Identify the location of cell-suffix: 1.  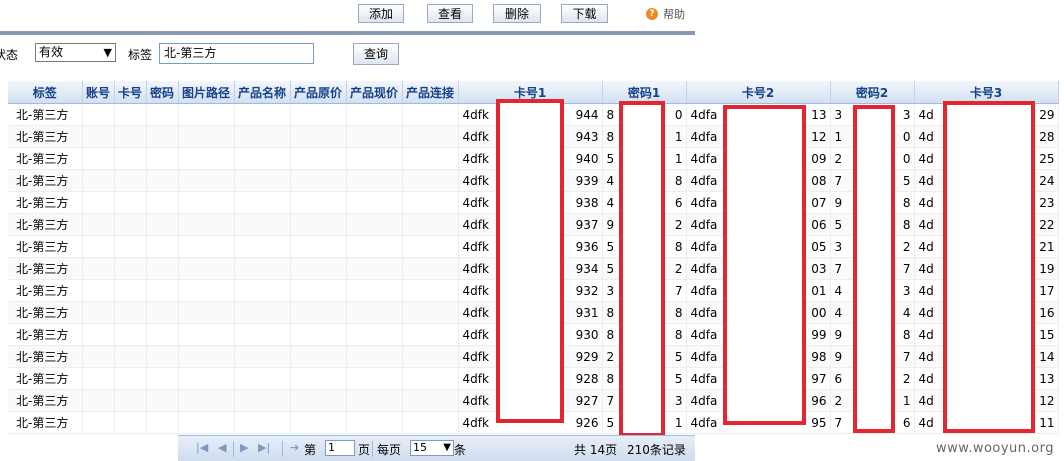
(678, 423).